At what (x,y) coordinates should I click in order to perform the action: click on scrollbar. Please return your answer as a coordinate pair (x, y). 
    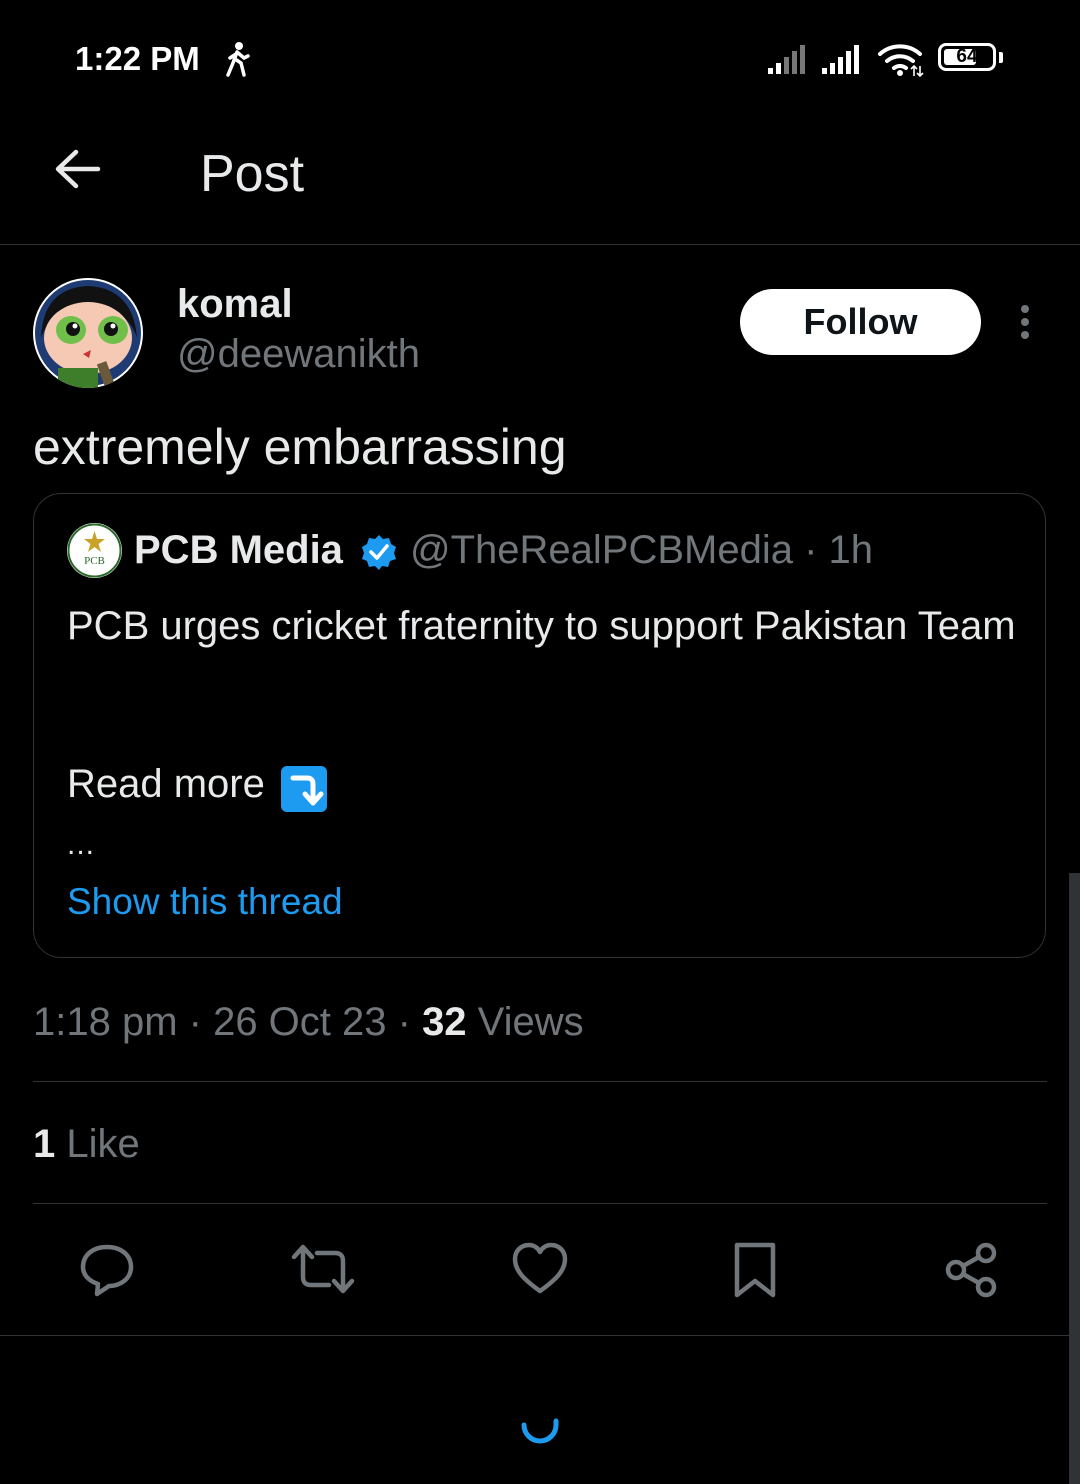
    Looking at the image, I should click on (1074, 1178).